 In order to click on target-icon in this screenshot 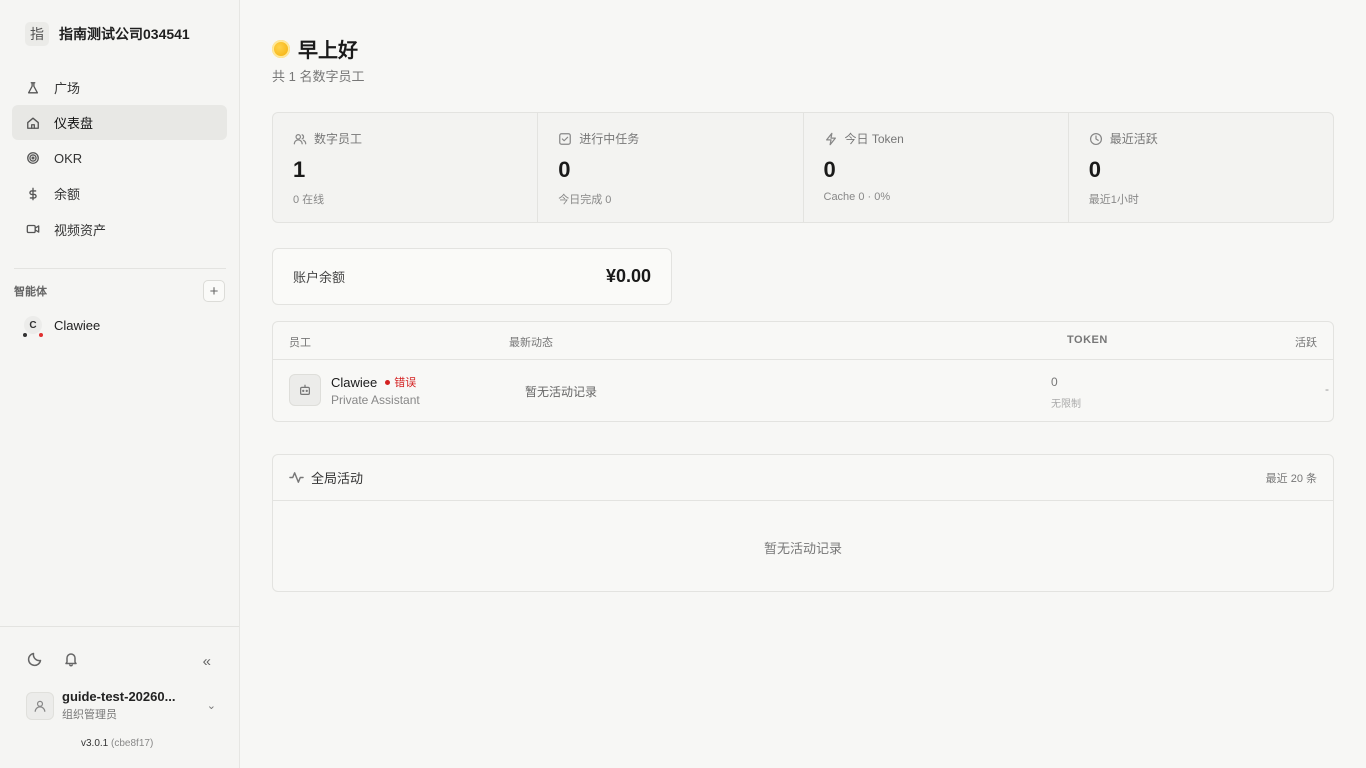, I will do `click(33, 158)`.